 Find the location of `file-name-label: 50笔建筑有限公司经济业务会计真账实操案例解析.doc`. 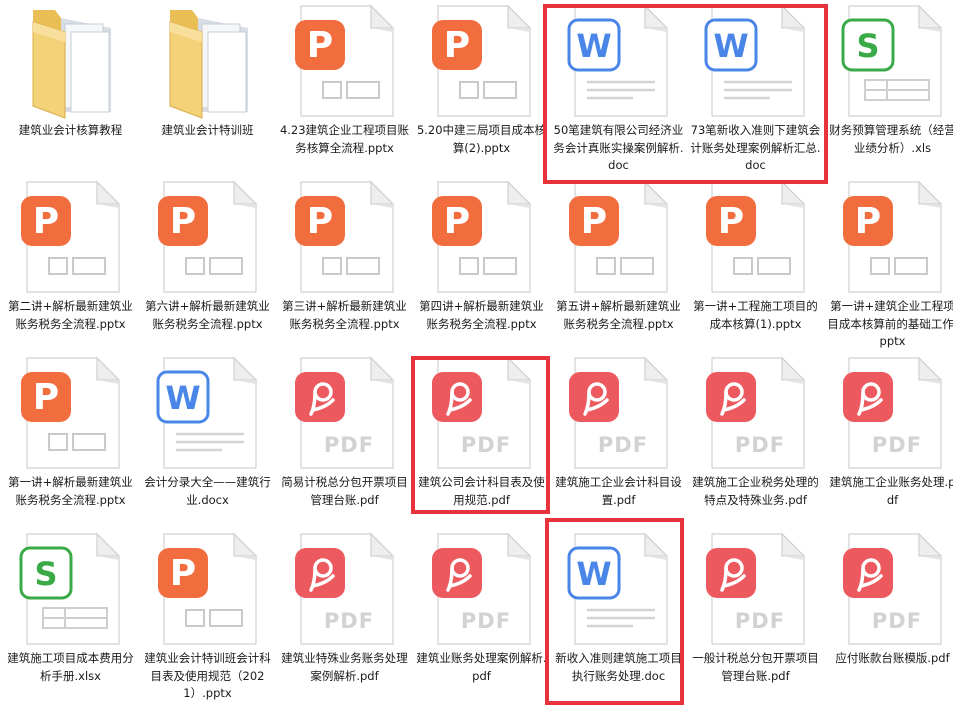

file-name-label: 50笔建筑有限公司经济业务会计真账实操案例解析.doc is located at coordinates (618, 147).